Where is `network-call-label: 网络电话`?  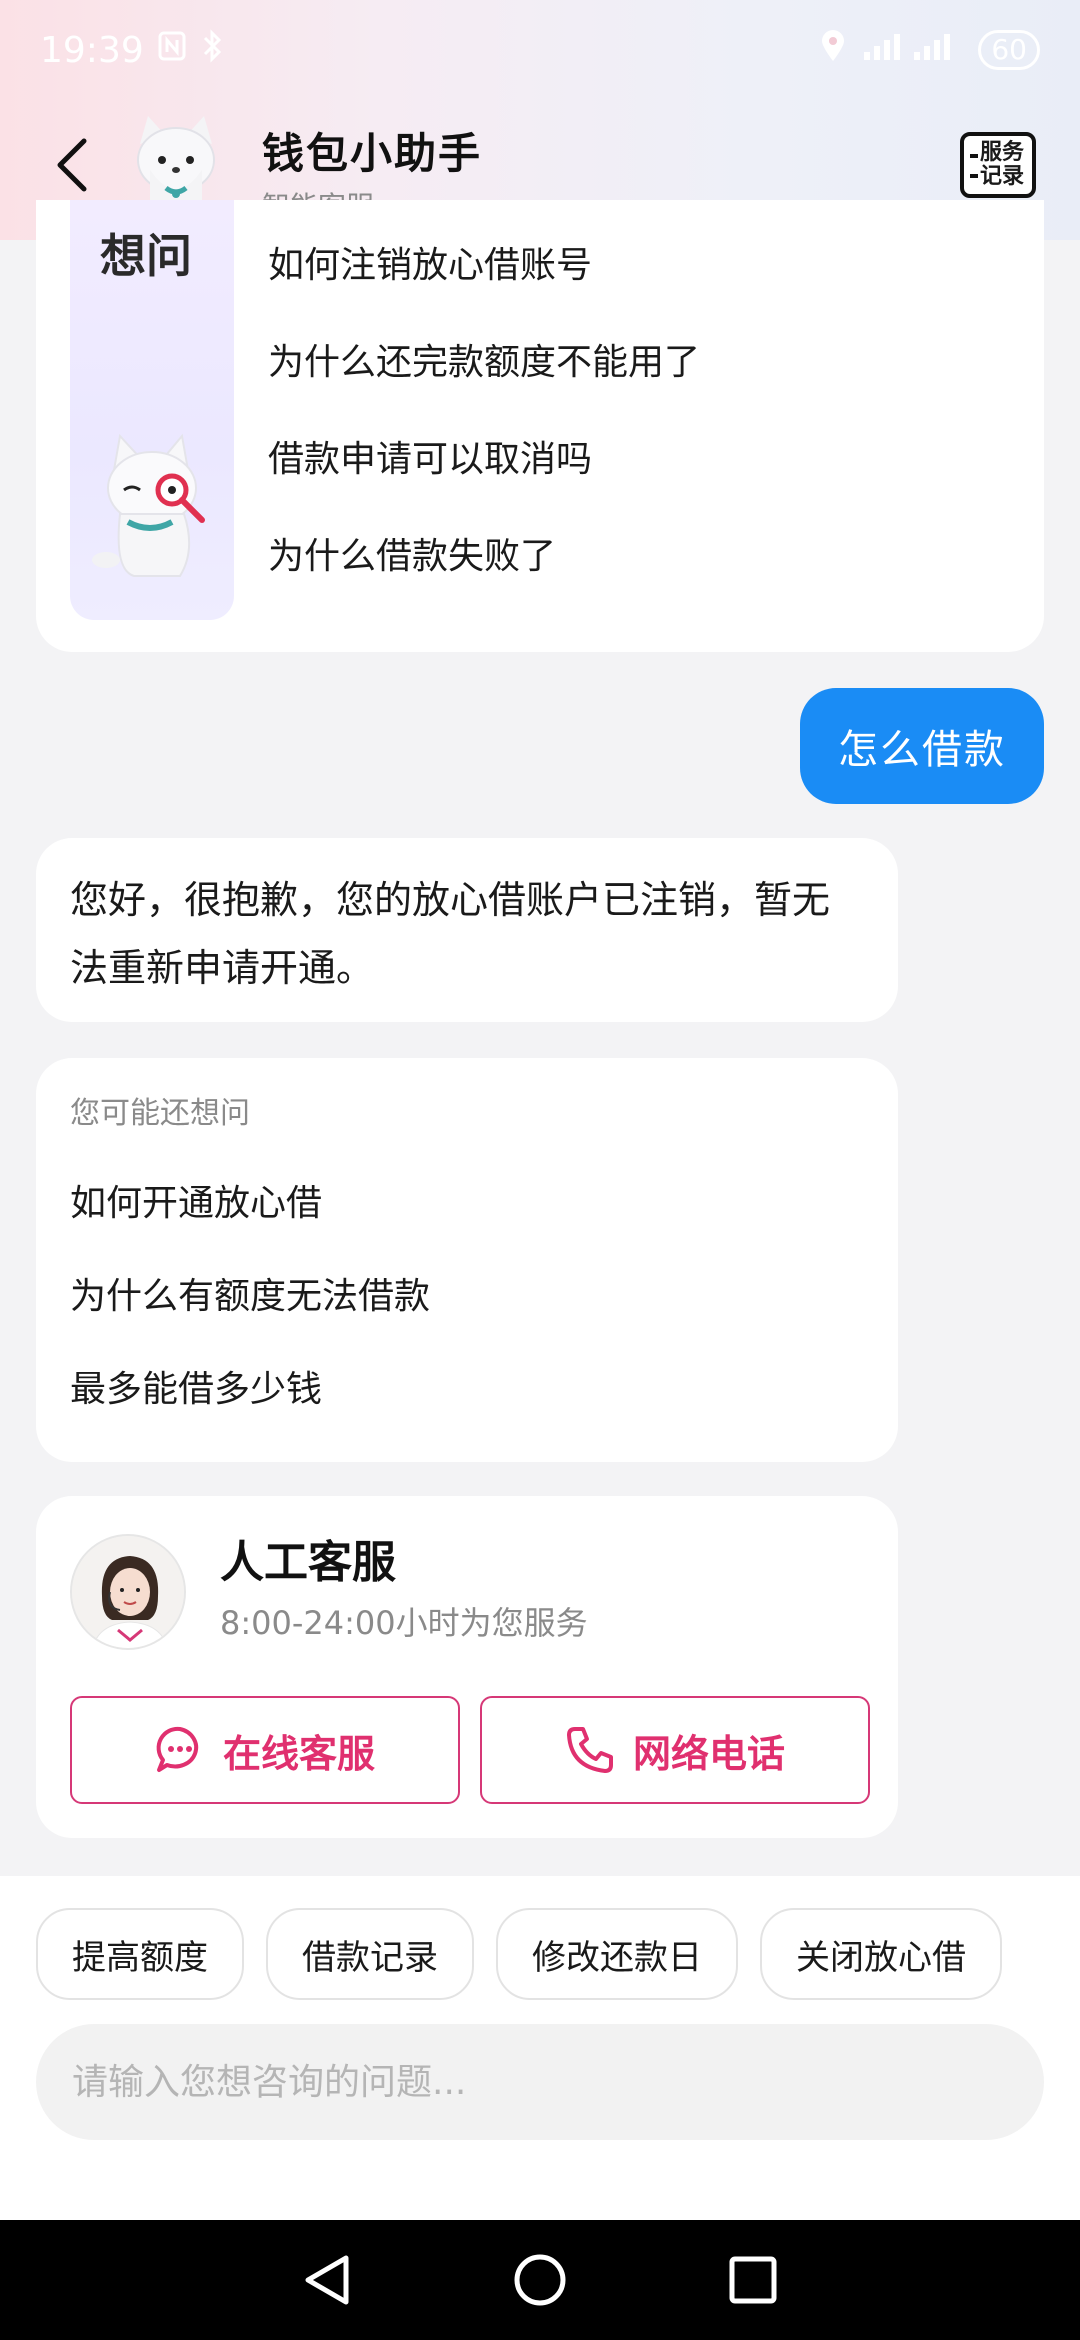
network-call-label: 网络电话 is located at coordinates (708, 1753).